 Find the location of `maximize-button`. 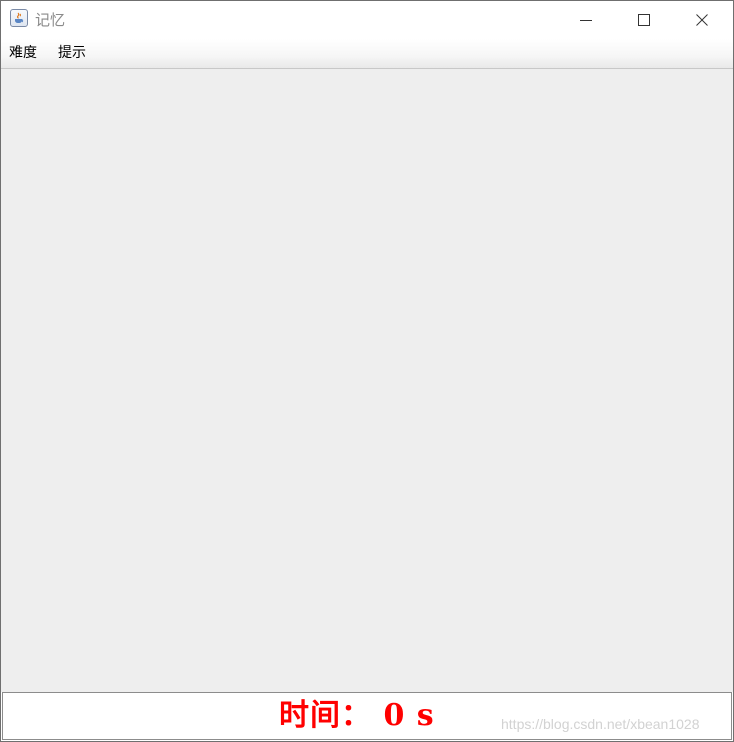

maximize-button is located at coordinates (644, 20).